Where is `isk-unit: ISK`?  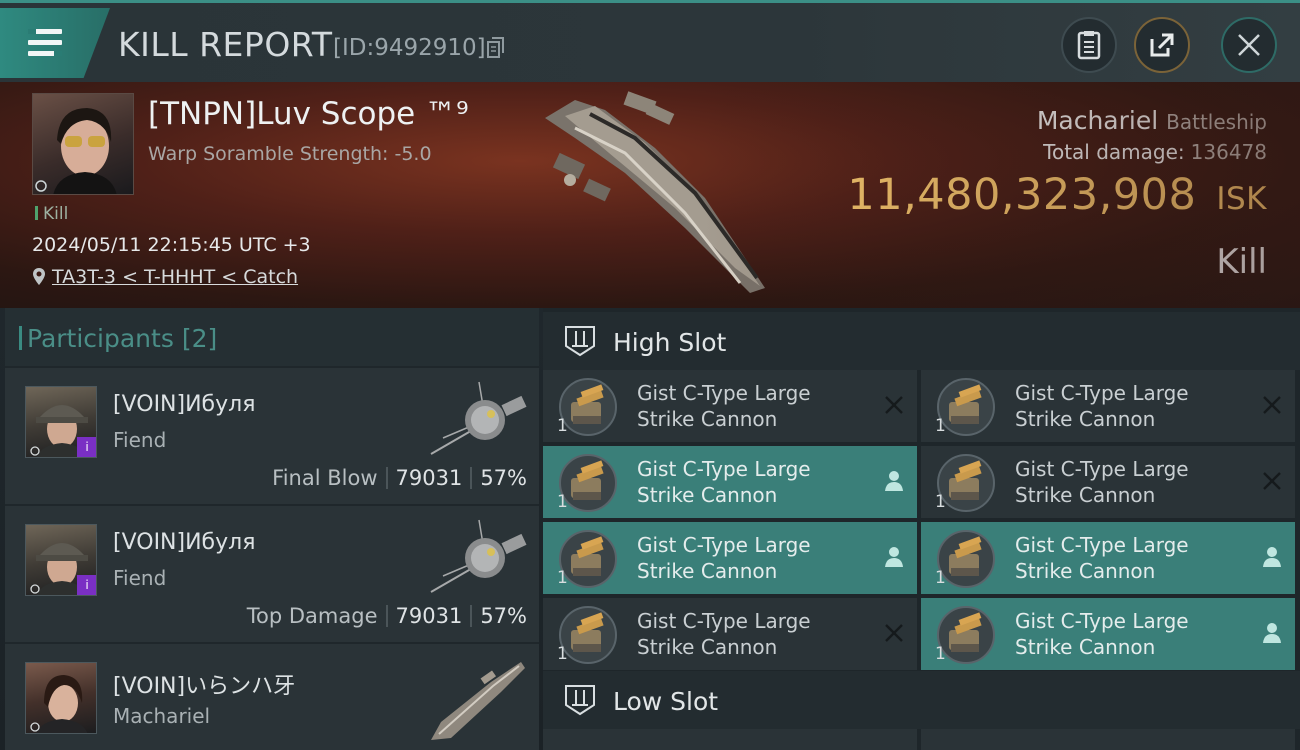
isk-unit: ISK is located at coordinates (1241, 199).